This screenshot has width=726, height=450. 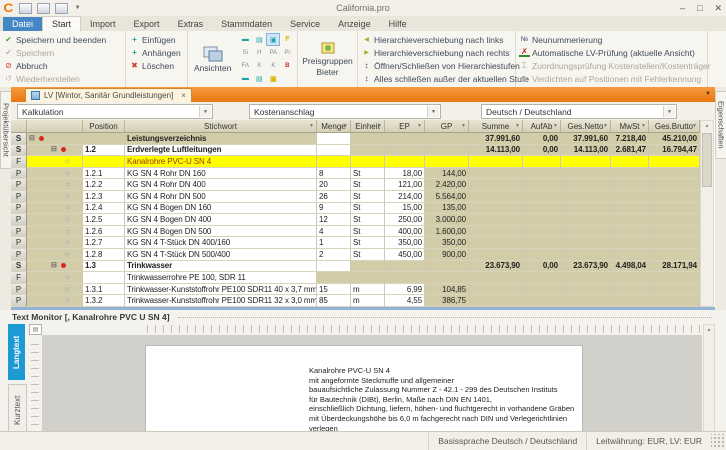 I want to click on cell-Stichwort: Kanalrohre PVC-U SN 4, so click(x=221, y=162).